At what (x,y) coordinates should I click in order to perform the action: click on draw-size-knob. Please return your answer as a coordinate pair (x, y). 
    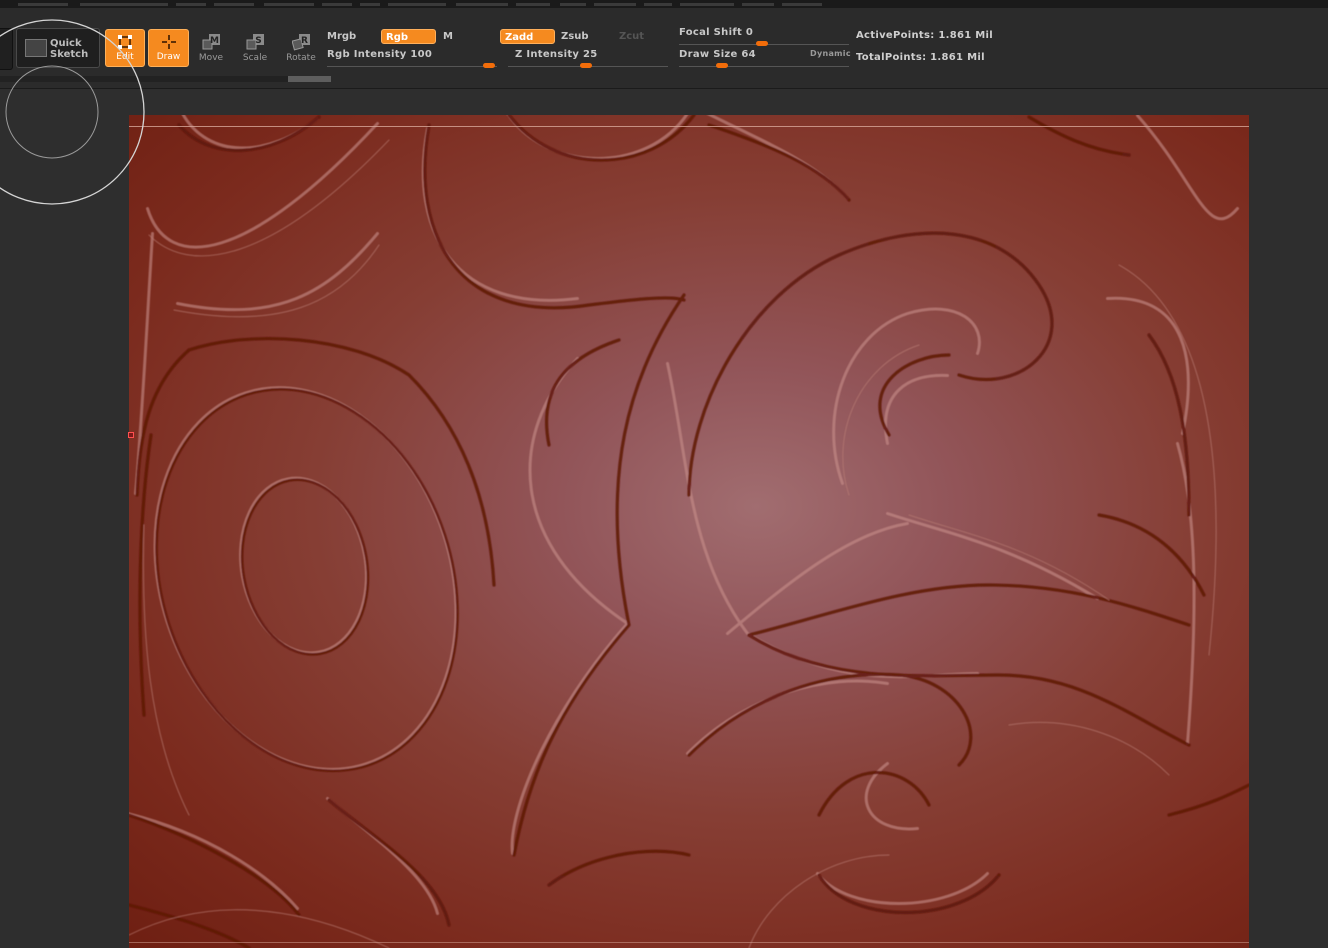
    Looking at the image, I should click on (722, 65).